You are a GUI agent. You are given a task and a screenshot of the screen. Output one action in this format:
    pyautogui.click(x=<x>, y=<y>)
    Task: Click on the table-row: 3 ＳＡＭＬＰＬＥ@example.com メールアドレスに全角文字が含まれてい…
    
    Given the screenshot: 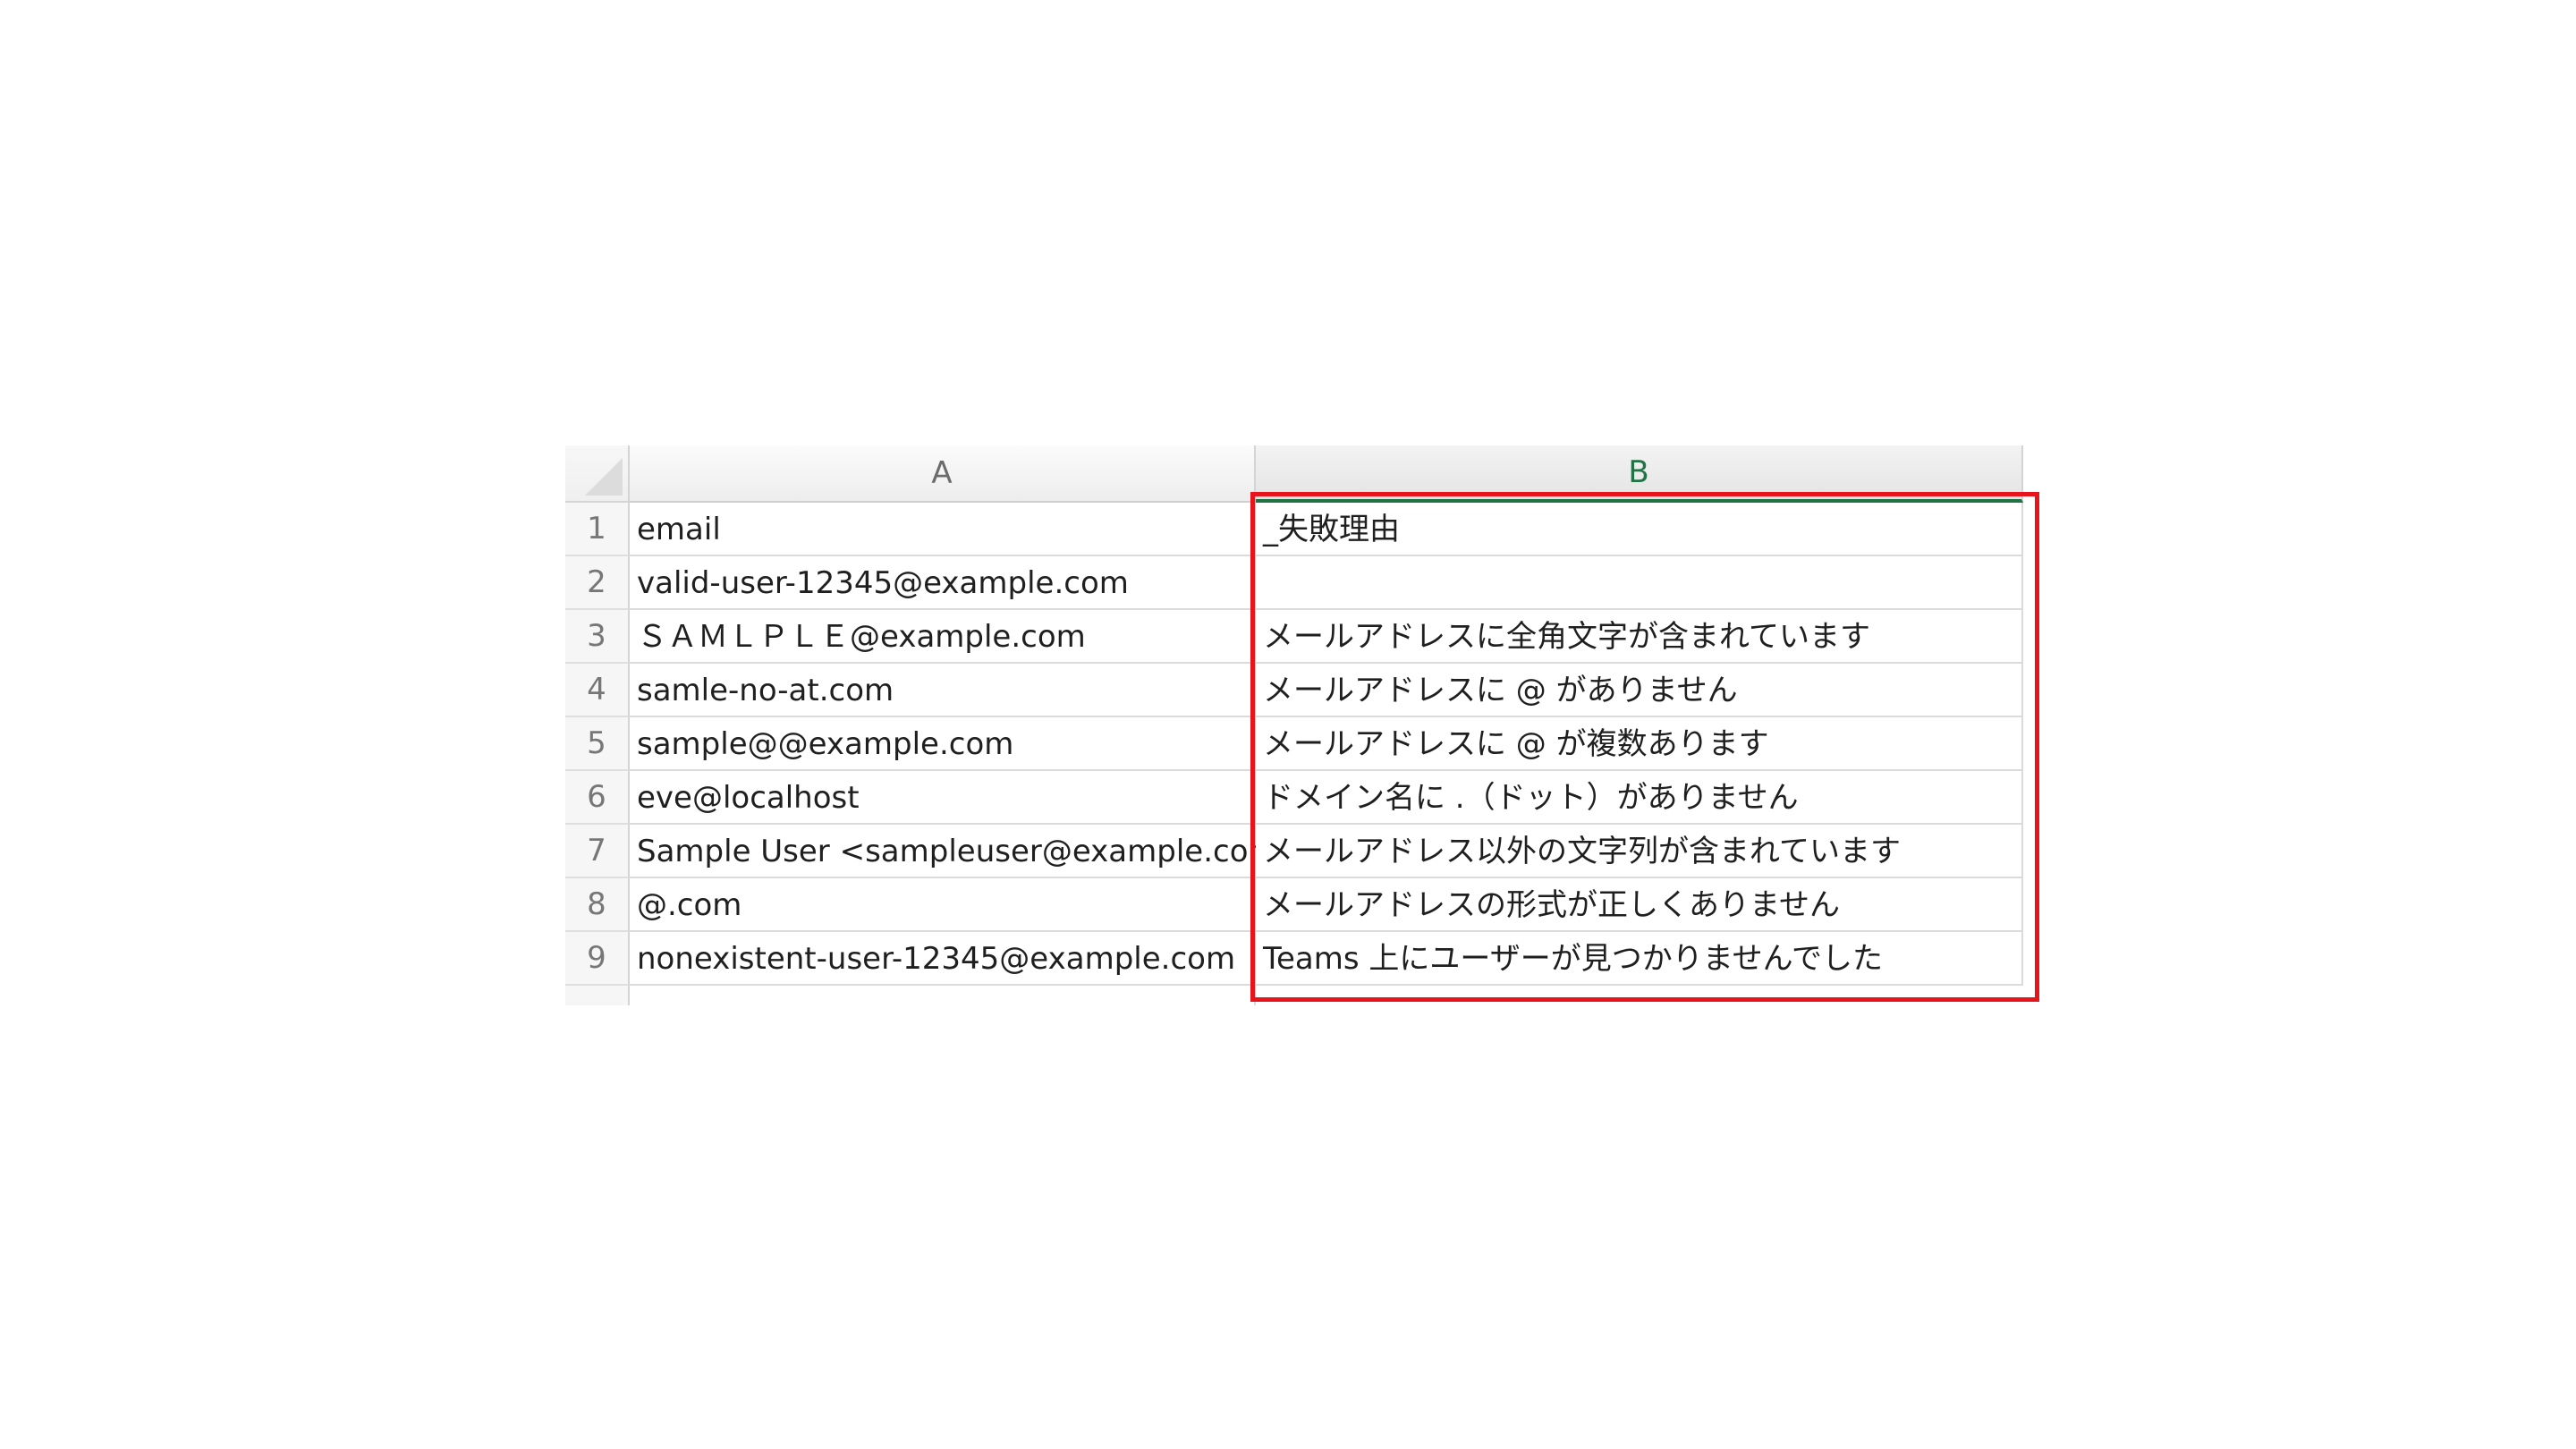 What is the action you would take?
    pyautogui.click(x=1294, y=637)
    